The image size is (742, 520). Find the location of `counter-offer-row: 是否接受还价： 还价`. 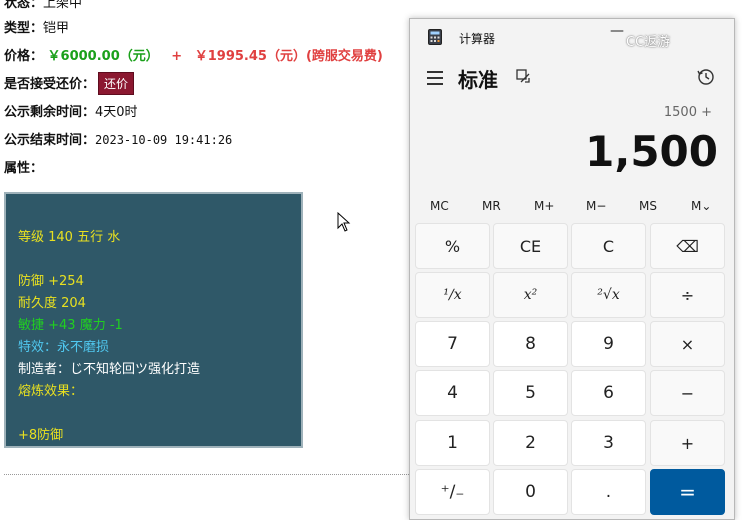

counter-offer-row: 是否接受还价： 还价 is located at coordinates (69, 83).